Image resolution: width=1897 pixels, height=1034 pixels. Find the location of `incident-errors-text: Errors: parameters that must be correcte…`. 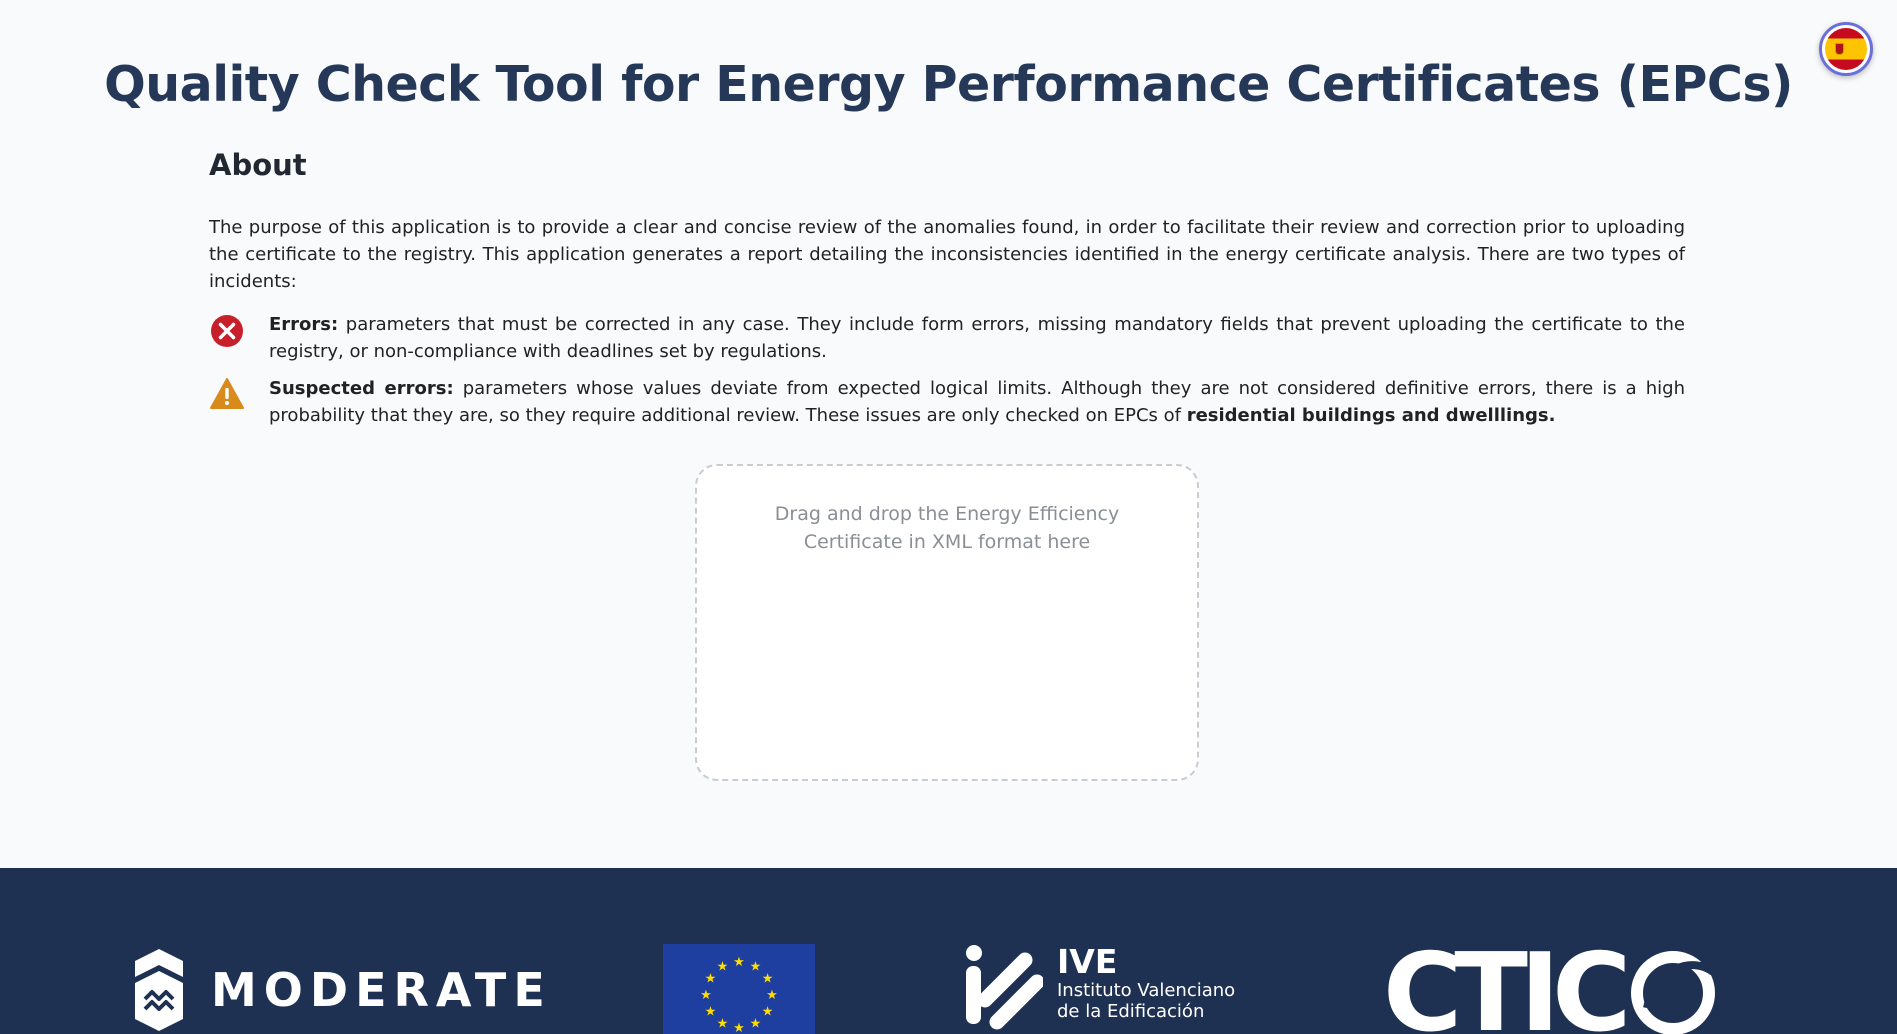

incident-errors-text: Errors: parameters that must be correcte… is located at coordinates (977, 338).